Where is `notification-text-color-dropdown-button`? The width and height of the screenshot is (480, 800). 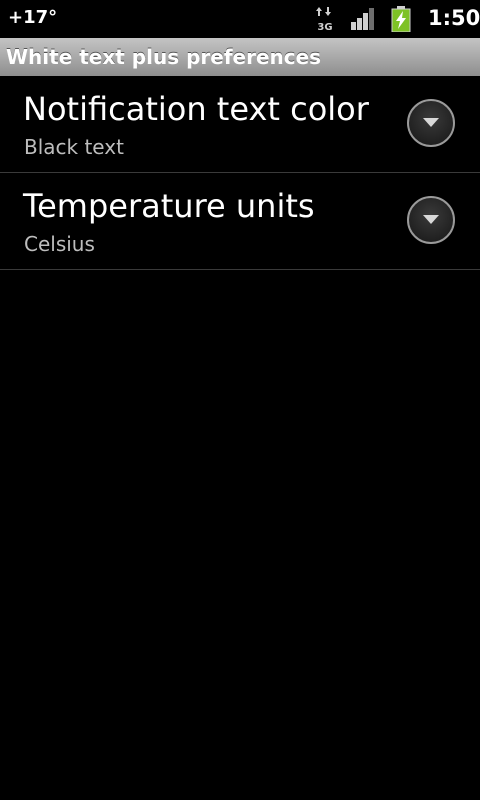 notification-text-color-dropdown-button is located at coordinates (431, 123).